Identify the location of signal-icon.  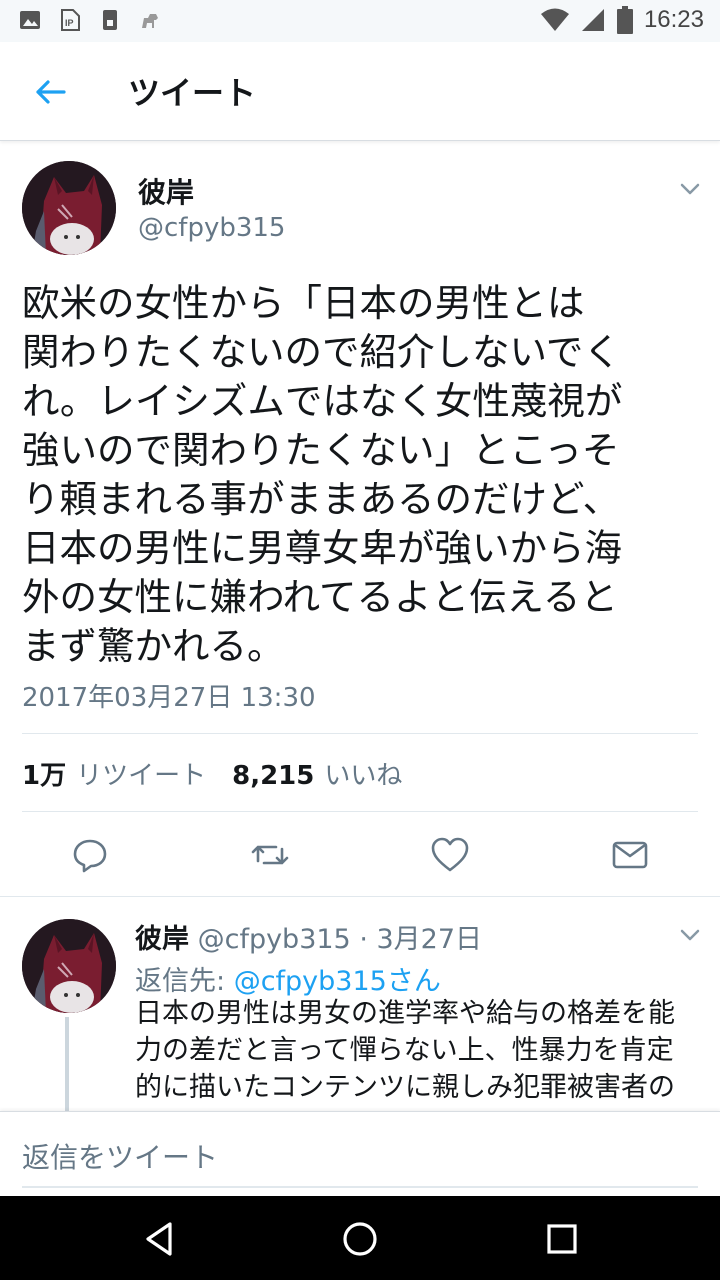
(592, 20).